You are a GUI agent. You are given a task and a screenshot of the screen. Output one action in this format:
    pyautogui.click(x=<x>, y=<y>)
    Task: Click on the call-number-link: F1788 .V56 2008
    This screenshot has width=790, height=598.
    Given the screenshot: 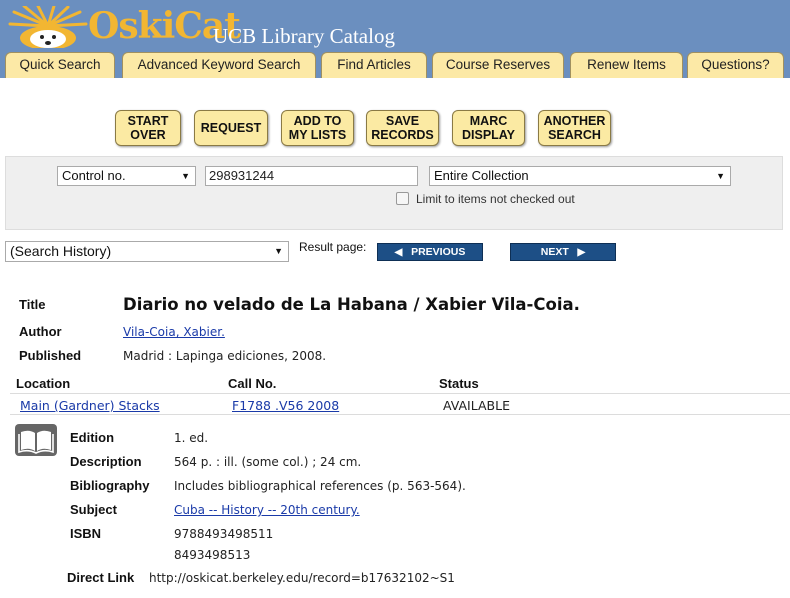 What is the action you would take?
    pyautogui.click(x=285, y=405)
    